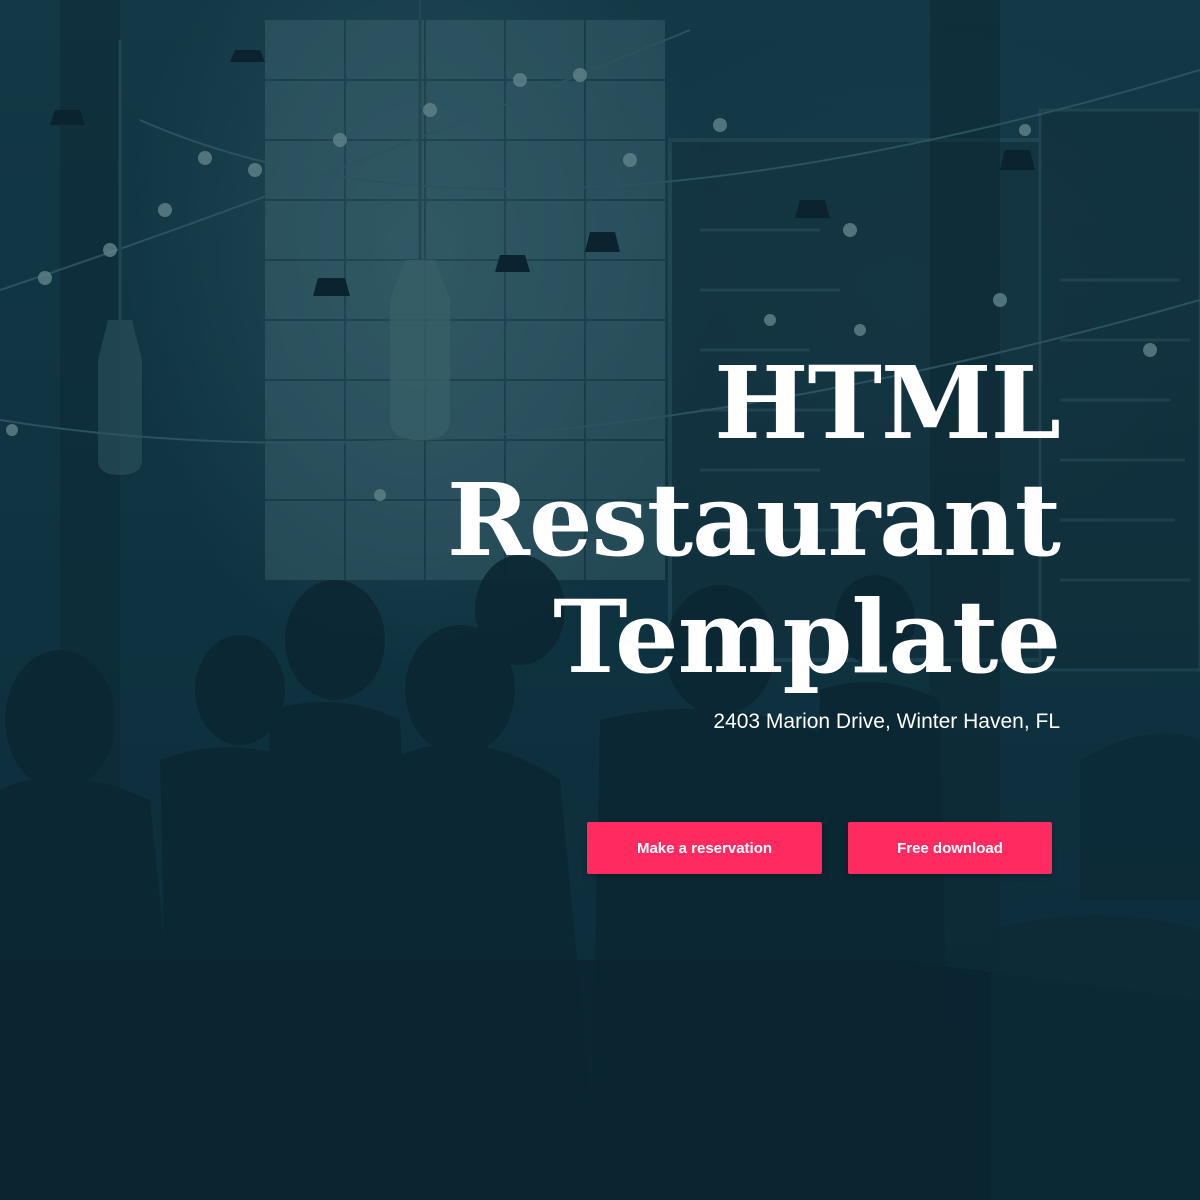  Describe the element at coordinates (753, 520) in the screenshot. I see `hero-title-line-2: Restaurant` at that location.